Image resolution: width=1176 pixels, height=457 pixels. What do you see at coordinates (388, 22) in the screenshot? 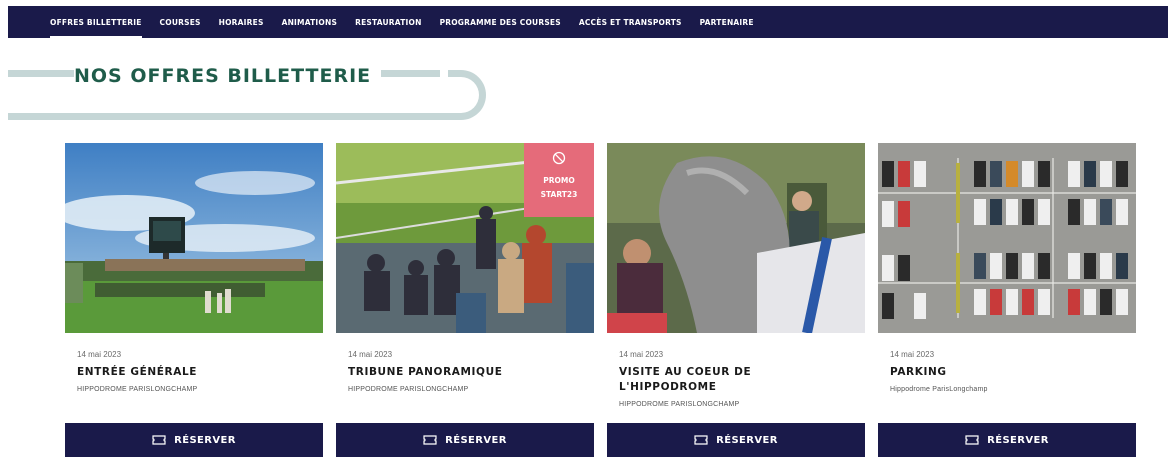
I see `nav-item-restauration: RESTAURATION` at bounding box center [388, 22].